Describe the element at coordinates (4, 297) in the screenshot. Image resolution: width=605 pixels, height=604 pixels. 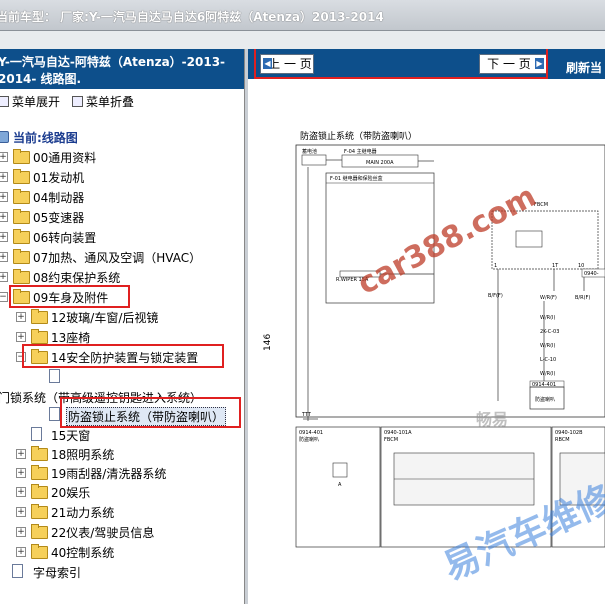
I see `collapse-toggle-icon: −` at that location.